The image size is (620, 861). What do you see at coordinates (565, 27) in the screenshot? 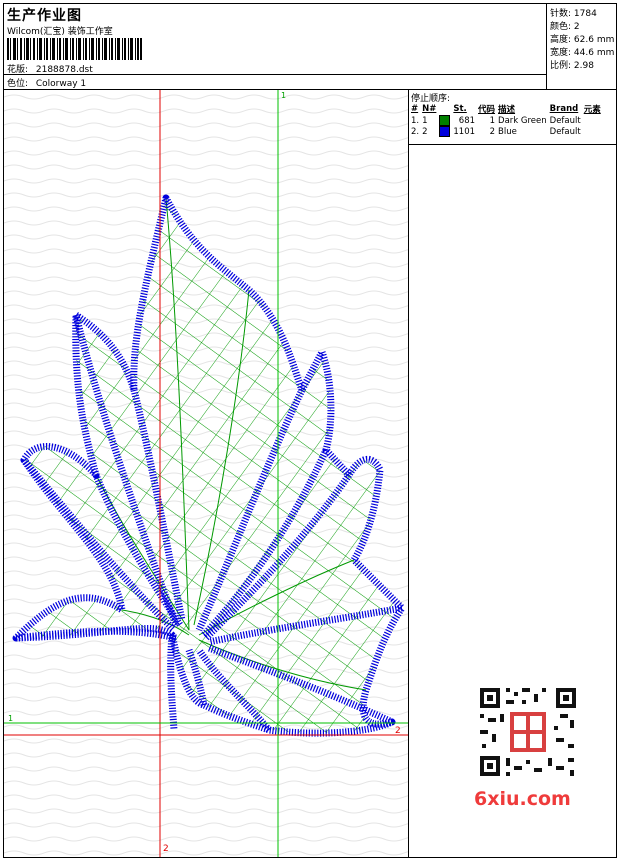
I see `stat-colors: 颜色: 2` at bounding box center [565, 27].